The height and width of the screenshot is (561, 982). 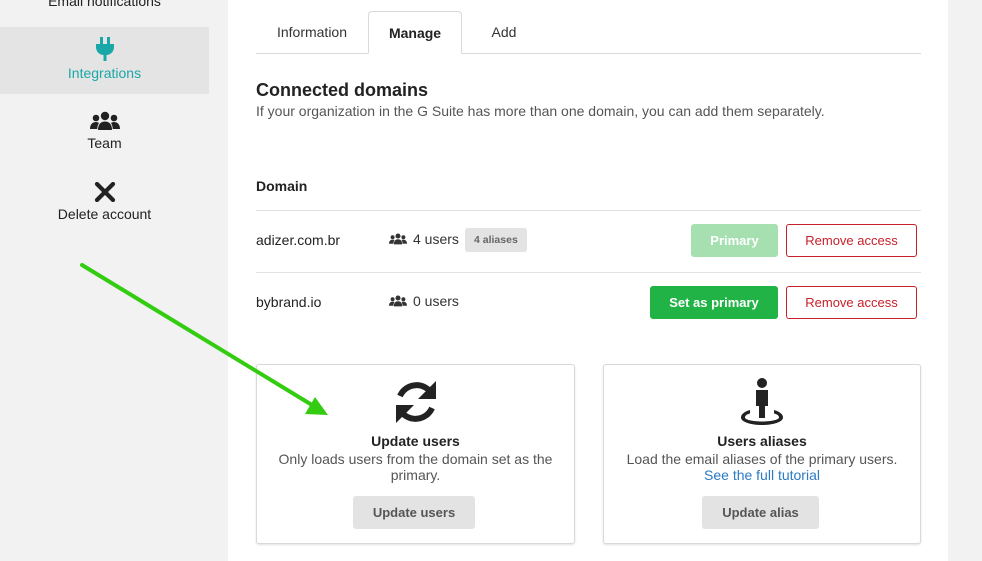 What do you see at coordinates (289, 302) in the screenshot?
I see `domain-name: bybrand.io` at bounding box center [289, 302].